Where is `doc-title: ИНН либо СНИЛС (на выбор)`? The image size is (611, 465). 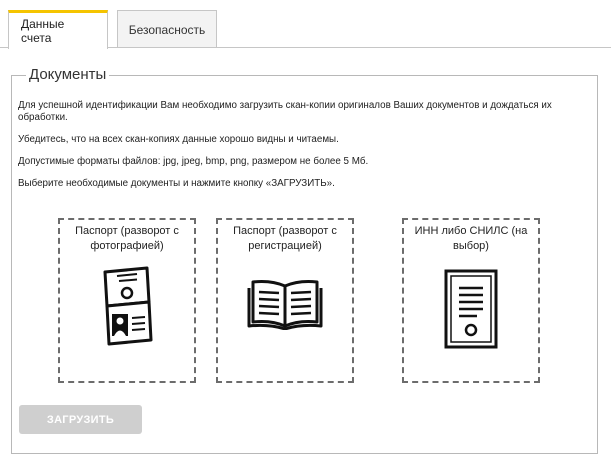 doc-title: ИНН либо СНИЛС (на выбор) is located at coordinates (471, 238).